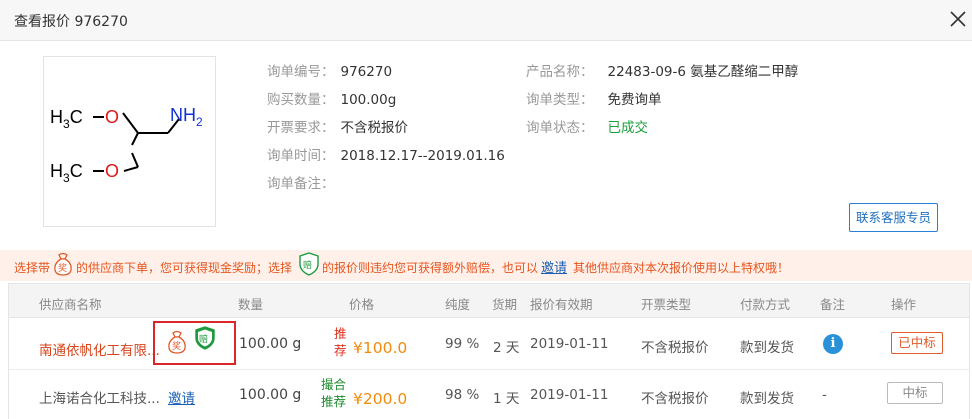  I want to click on compensation-shield-icon: 赔, so click(309, 265).